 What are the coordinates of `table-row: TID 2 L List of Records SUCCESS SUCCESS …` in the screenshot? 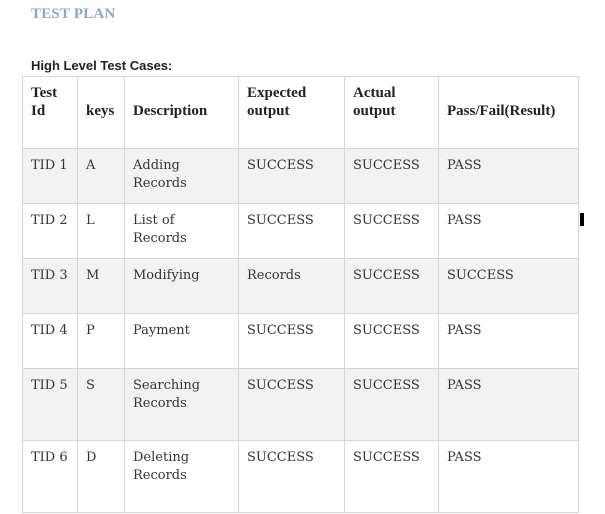 It's located at (300, 231).